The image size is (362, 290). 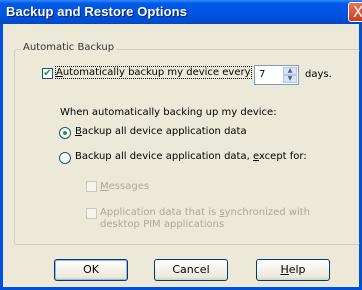 I want to click on cancel-button-label: Cancel, so click(x=191, y=269).